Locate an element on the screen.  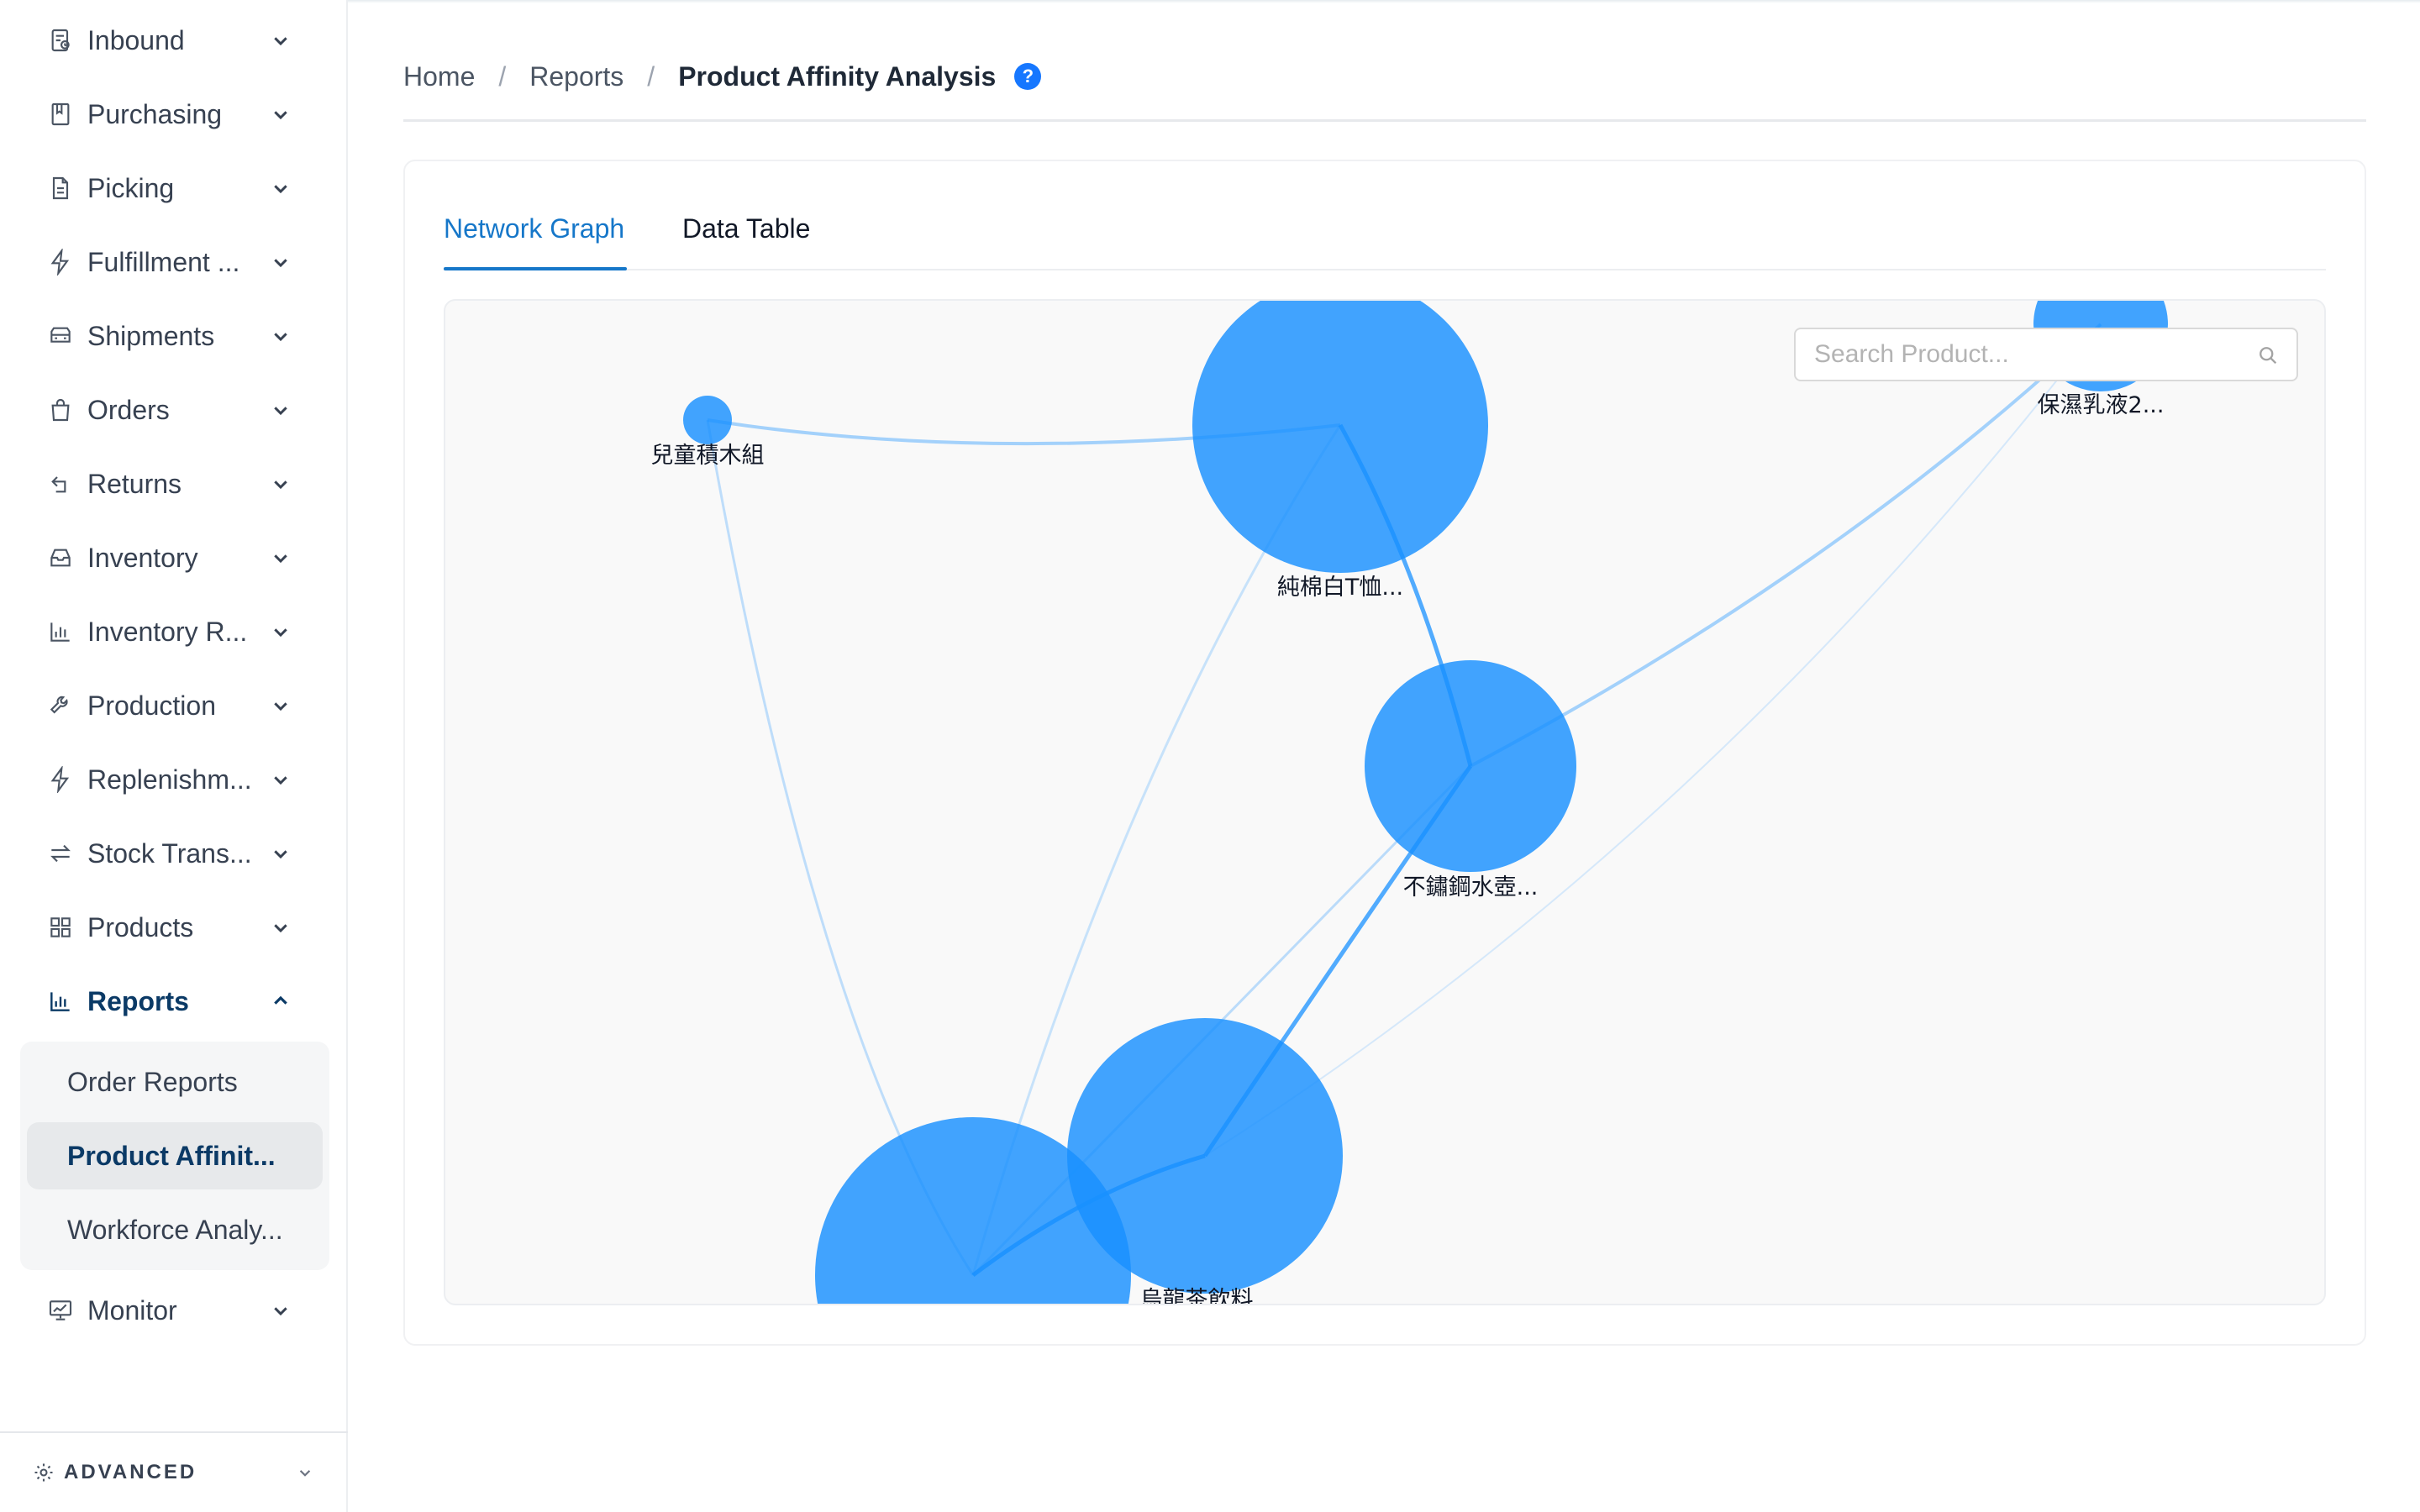
inbox-icon is located at coordinates (60, 557).